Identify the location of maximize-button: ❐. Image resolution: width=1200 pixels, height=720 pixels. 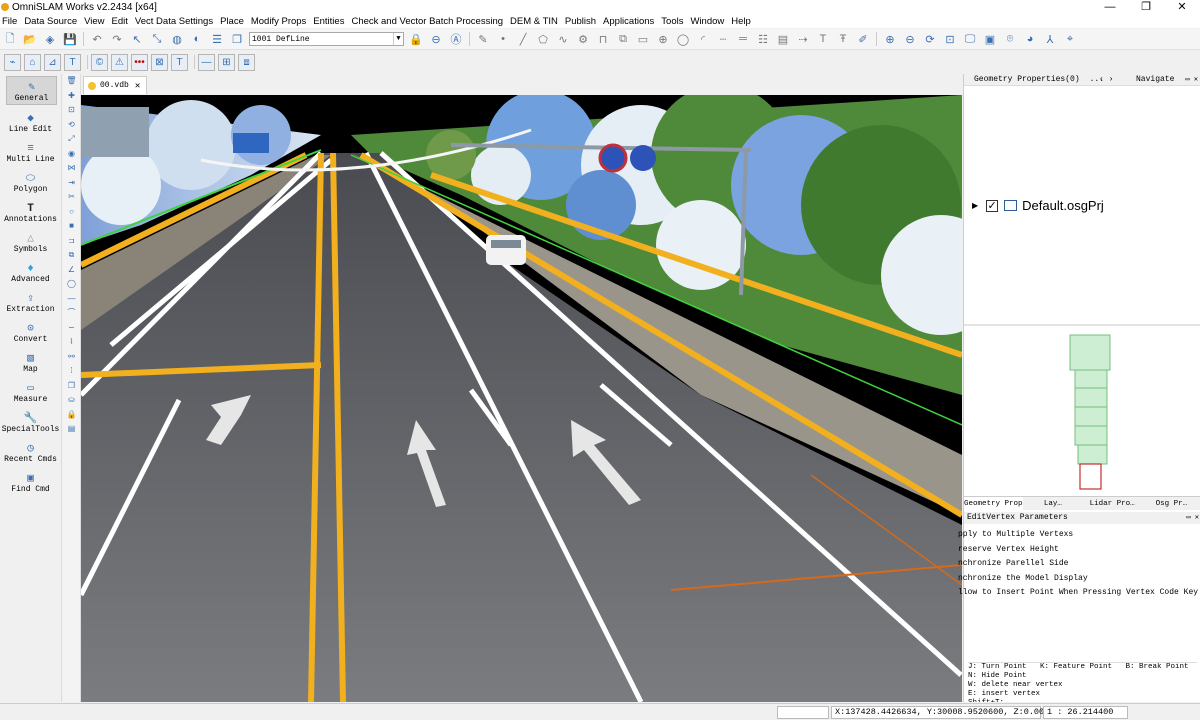
(1146, 7).